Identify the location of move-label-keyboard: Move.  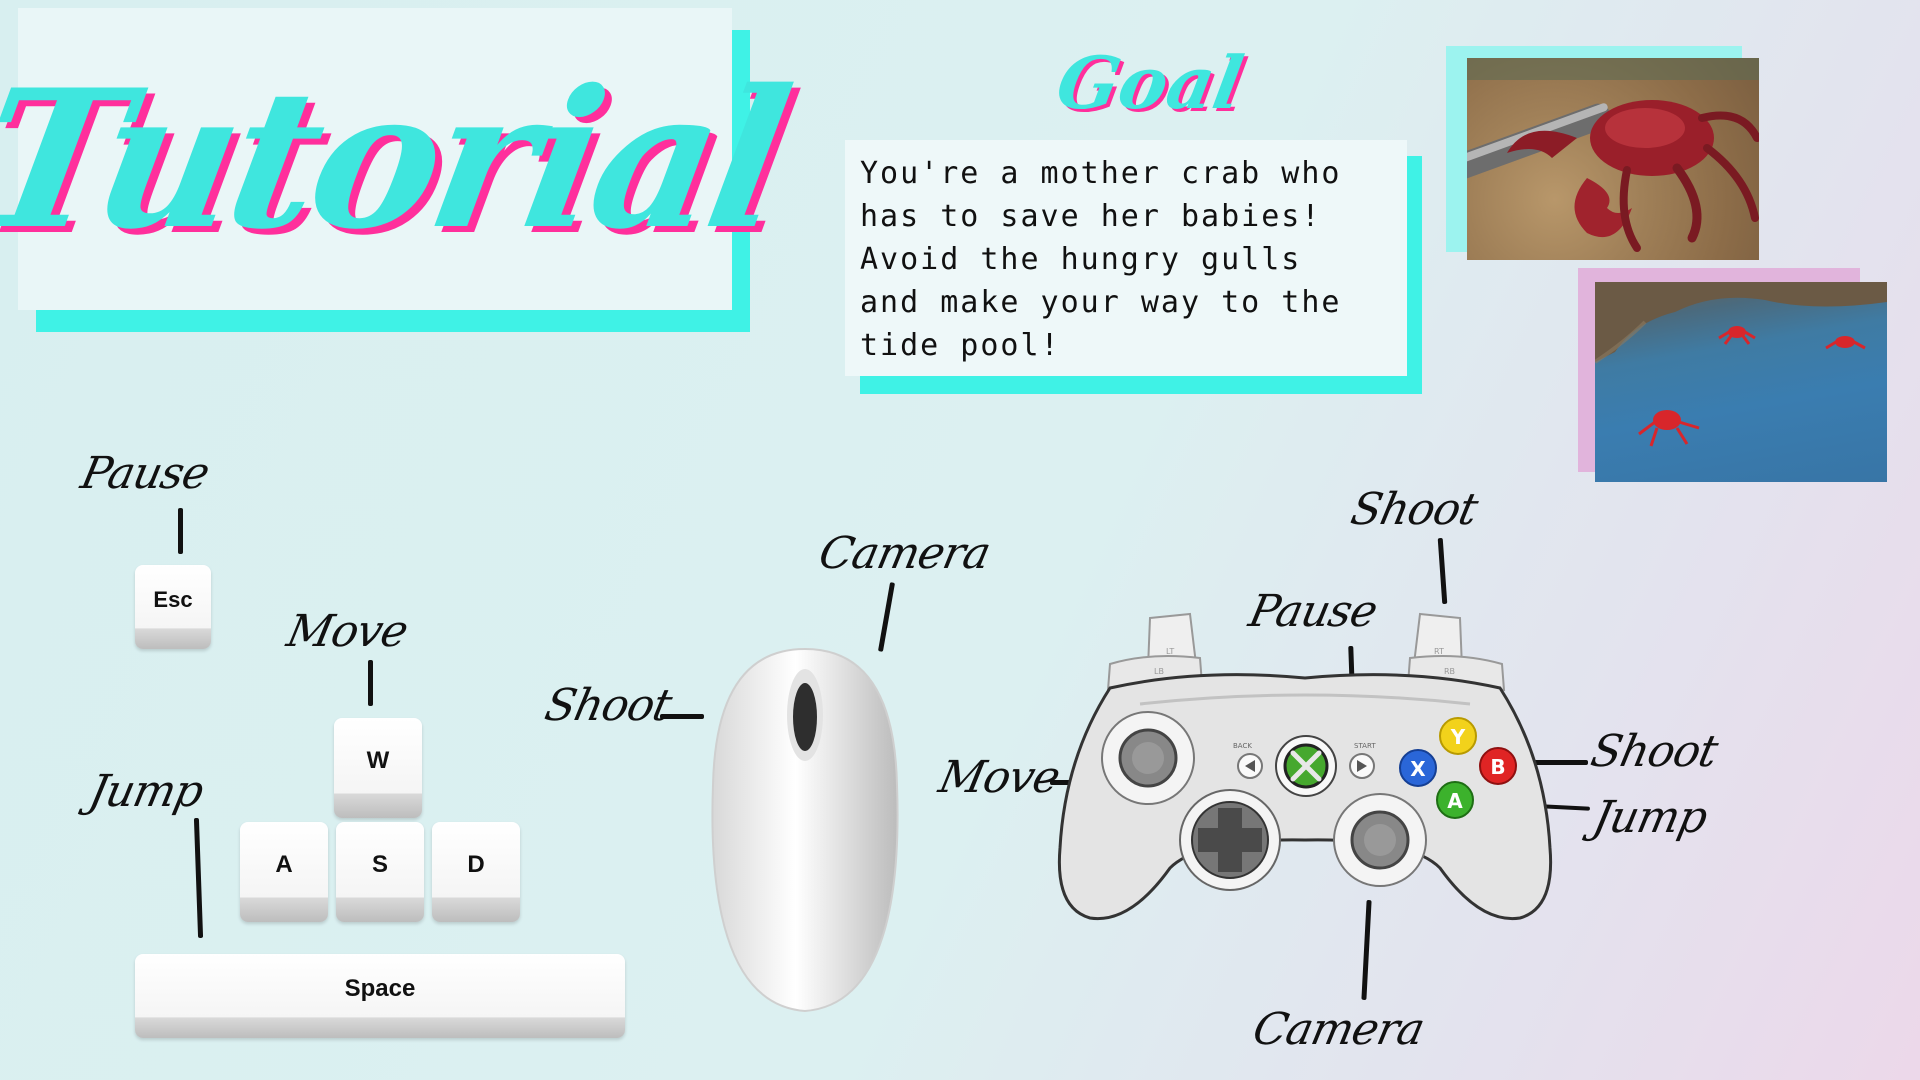
(347, 631).